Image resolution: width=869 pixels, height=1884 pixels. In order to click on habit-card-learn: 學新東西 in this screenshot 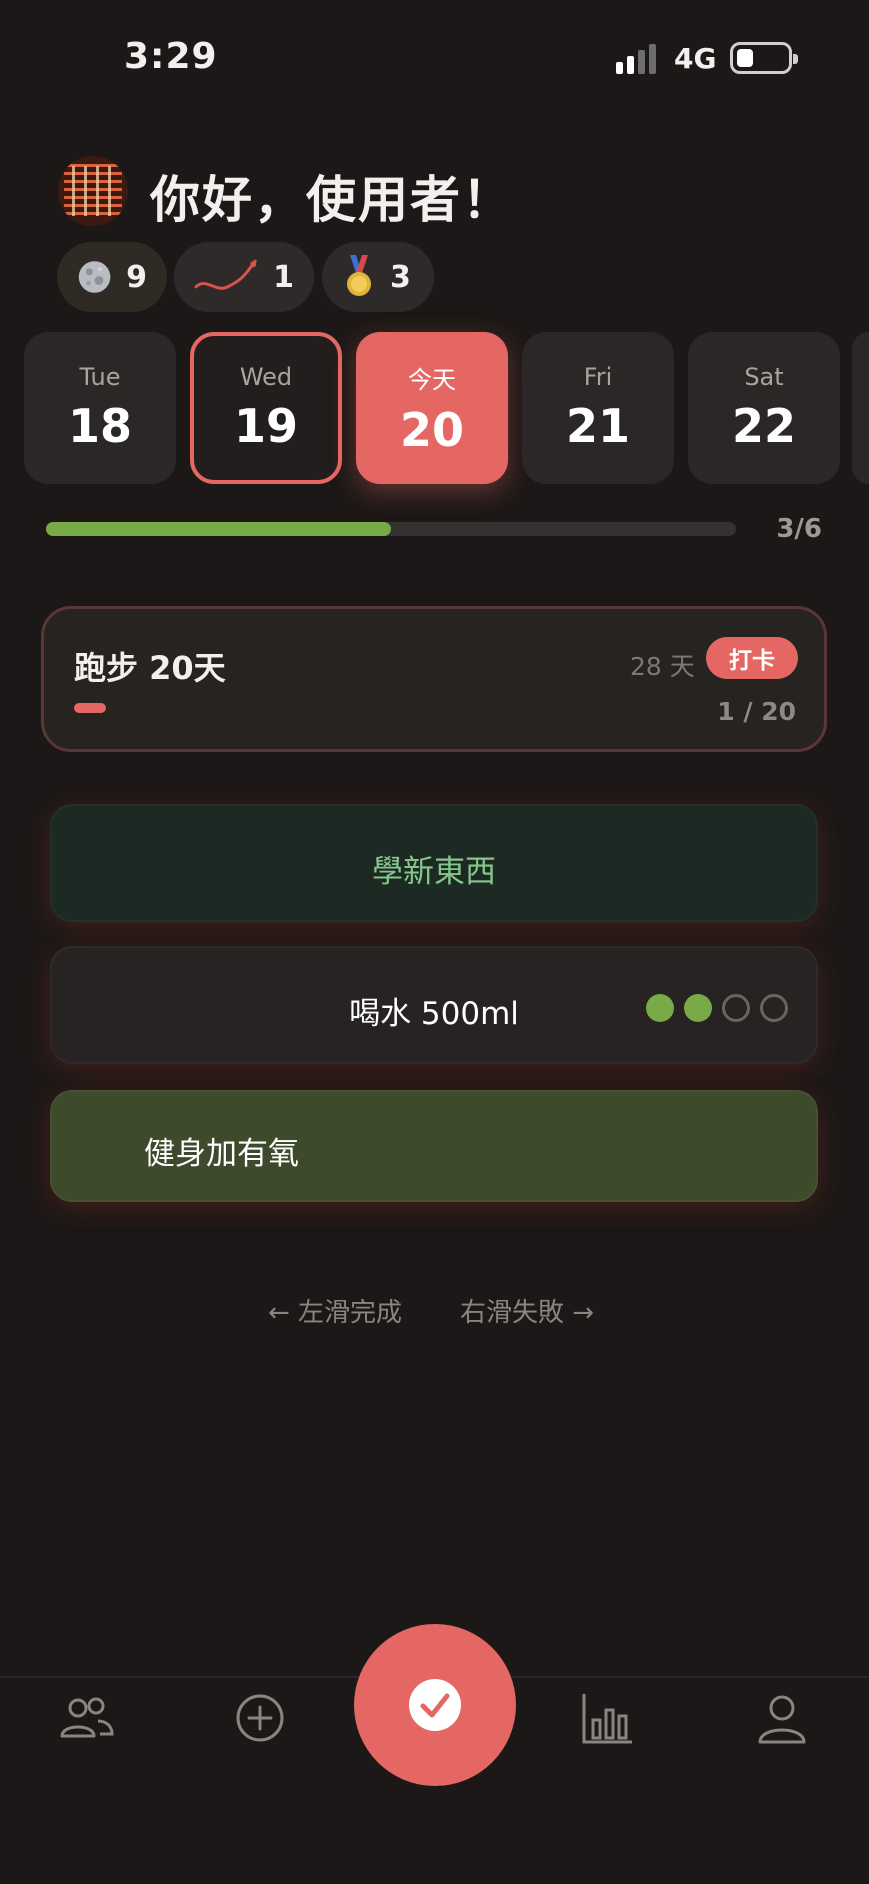, I will do `click(434, 863)`.